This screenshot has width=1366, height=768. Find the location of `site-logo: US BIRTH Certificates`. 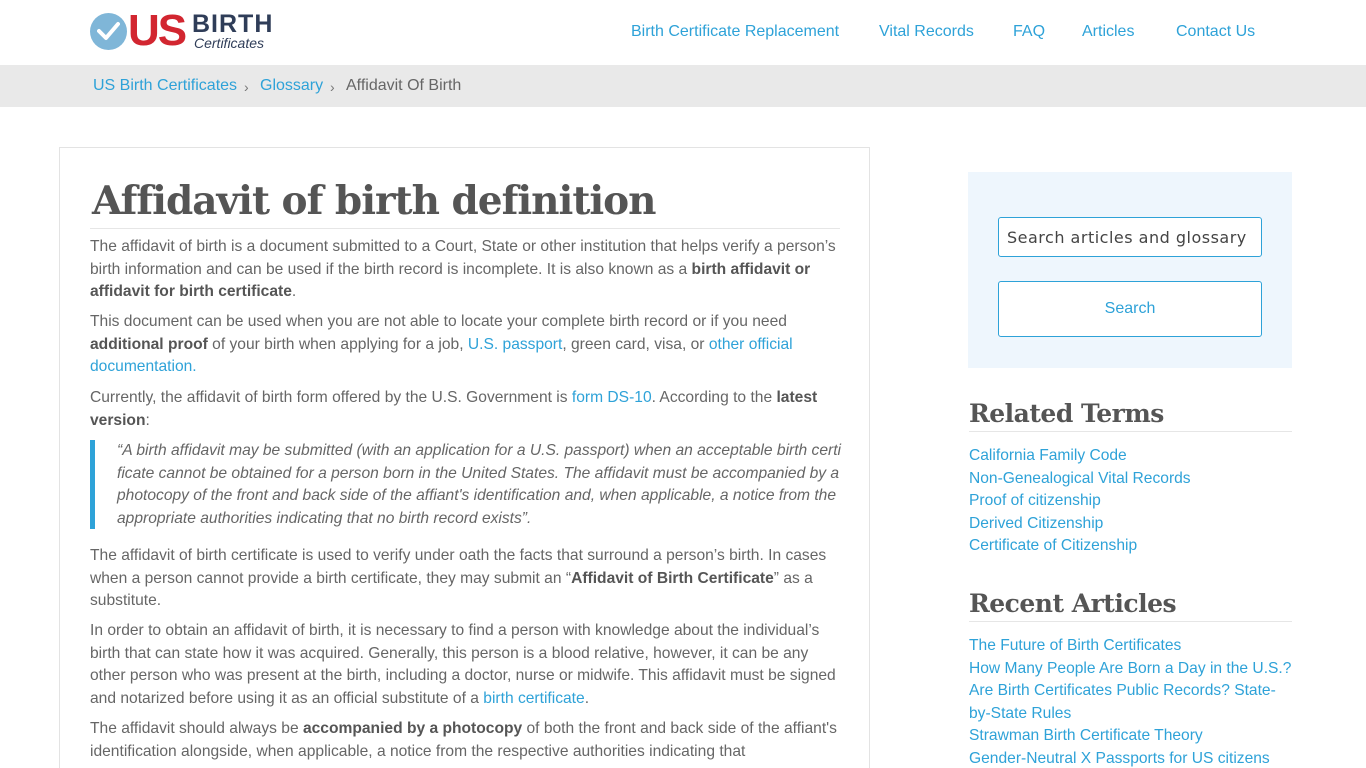

site-logo: US BIRTH Certificates is located at coordinates (185, 31).